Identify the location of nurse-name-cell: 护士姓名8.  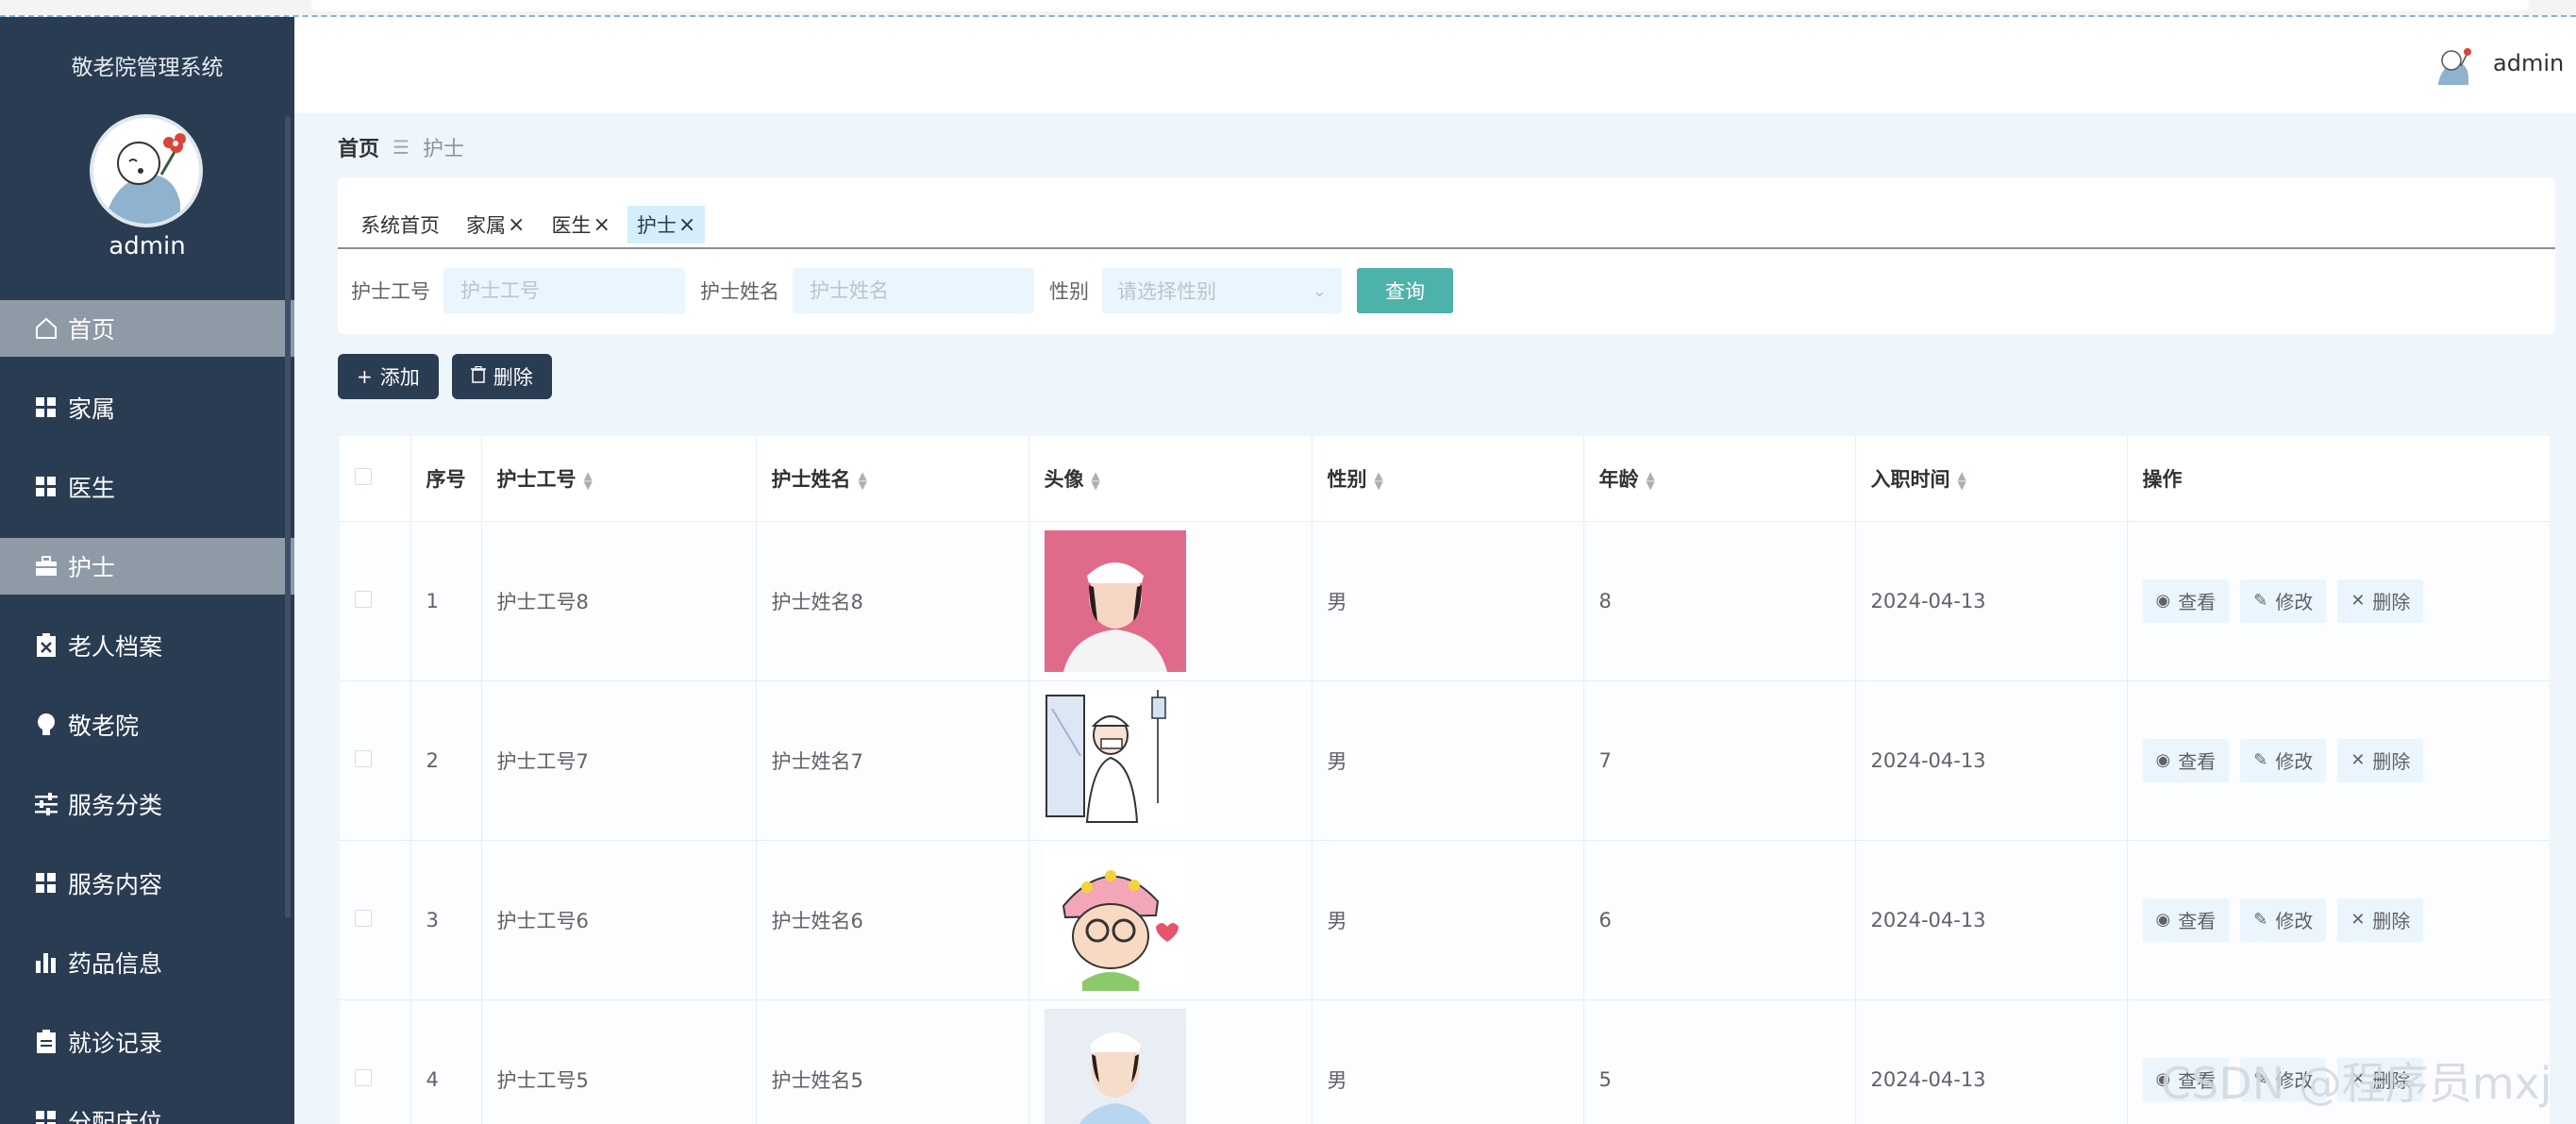
(892, 601).